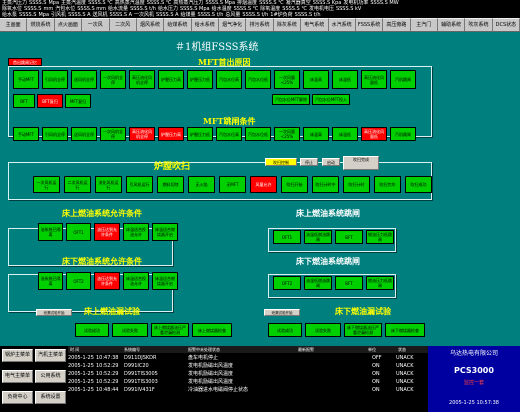 This screenshot has height=412, width=520. What do you see at coordinates (260, 24) in the screenshot?
I see `nav-tab: 排污系统` at bounding box center [260, 24].